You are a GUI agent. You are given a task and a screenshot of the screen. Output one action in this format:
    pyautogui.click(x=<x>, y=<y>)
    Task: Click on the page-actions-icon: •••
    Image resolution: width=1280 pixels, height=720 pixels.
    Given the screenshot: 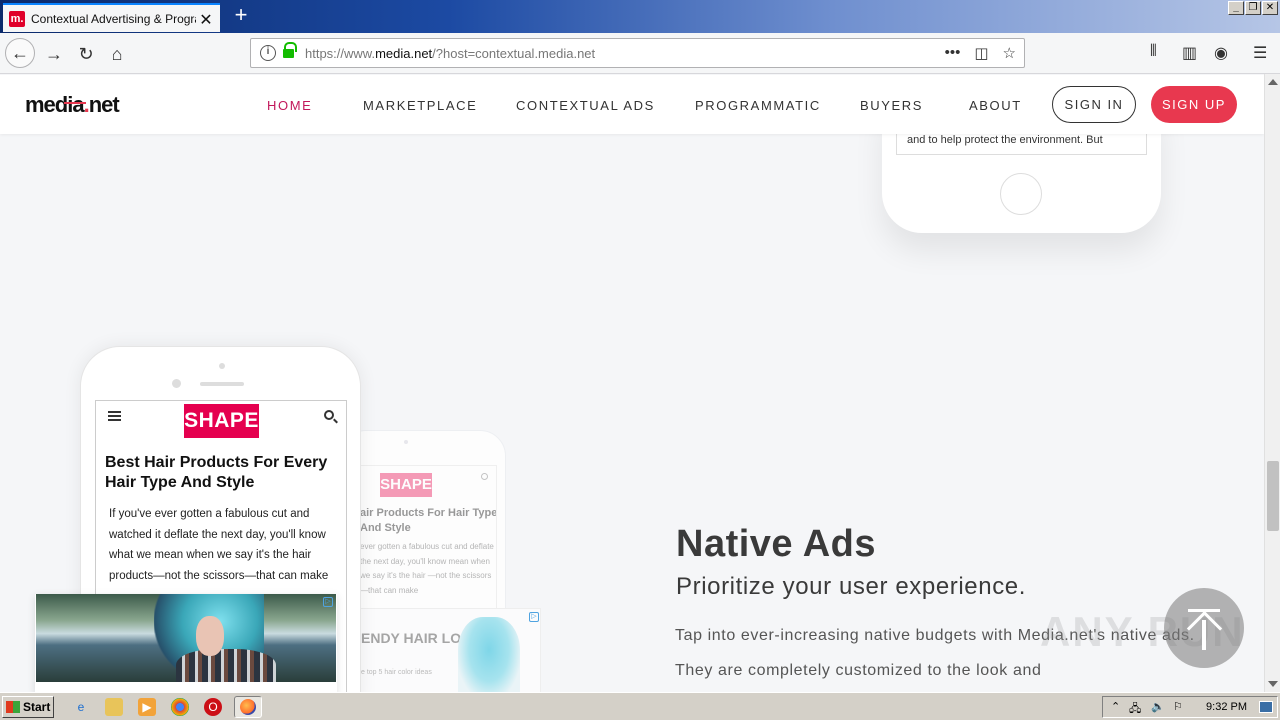 What is the action you would take?
    pyautogui.click(x=953, y=53)
    